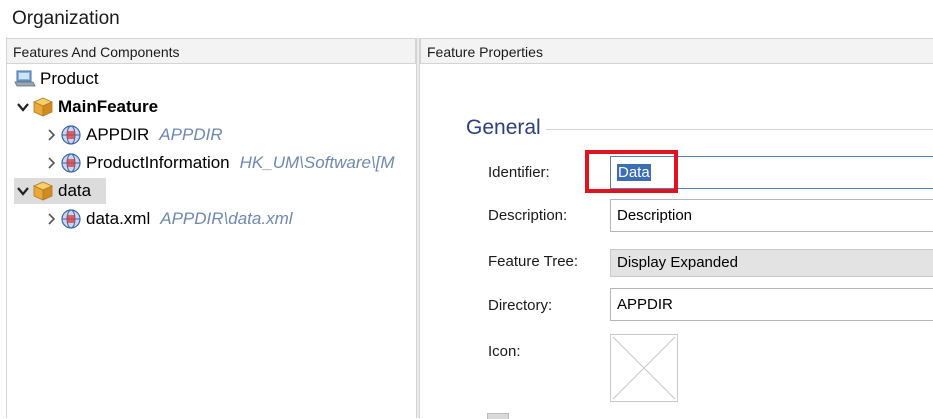  Describe the element at coordinates (118, 218) in the screenshot. I see `tree-item-label: data.xml` at that location.